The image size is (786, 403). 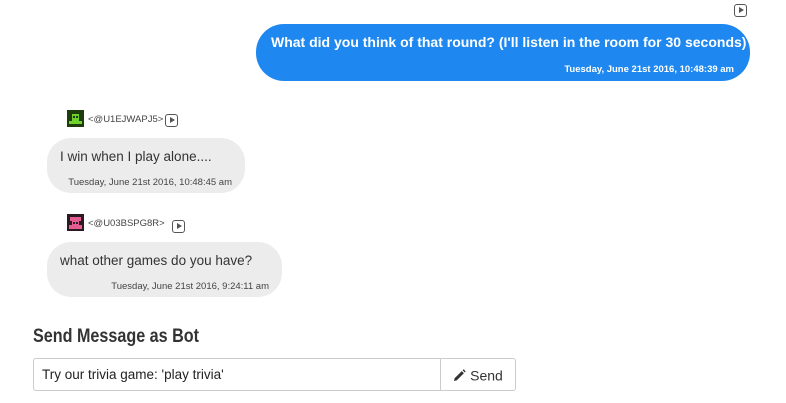 I want to click on send-button-label: Send, so click(x=486, y=375).